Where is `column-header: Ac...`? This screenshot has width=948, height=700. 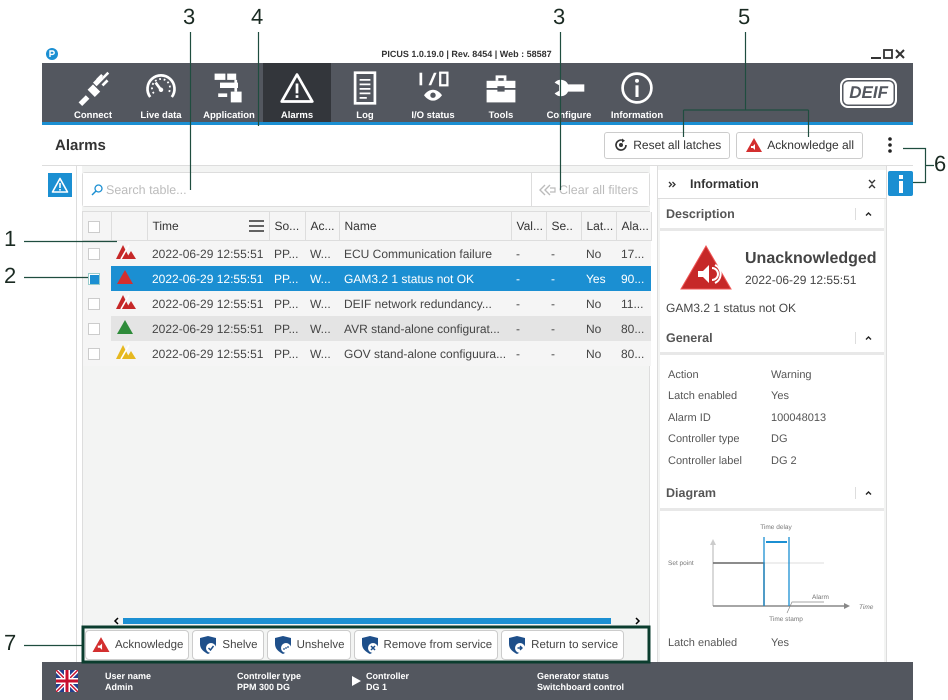
column-header: Ac... is located at coordinates (322, 226).